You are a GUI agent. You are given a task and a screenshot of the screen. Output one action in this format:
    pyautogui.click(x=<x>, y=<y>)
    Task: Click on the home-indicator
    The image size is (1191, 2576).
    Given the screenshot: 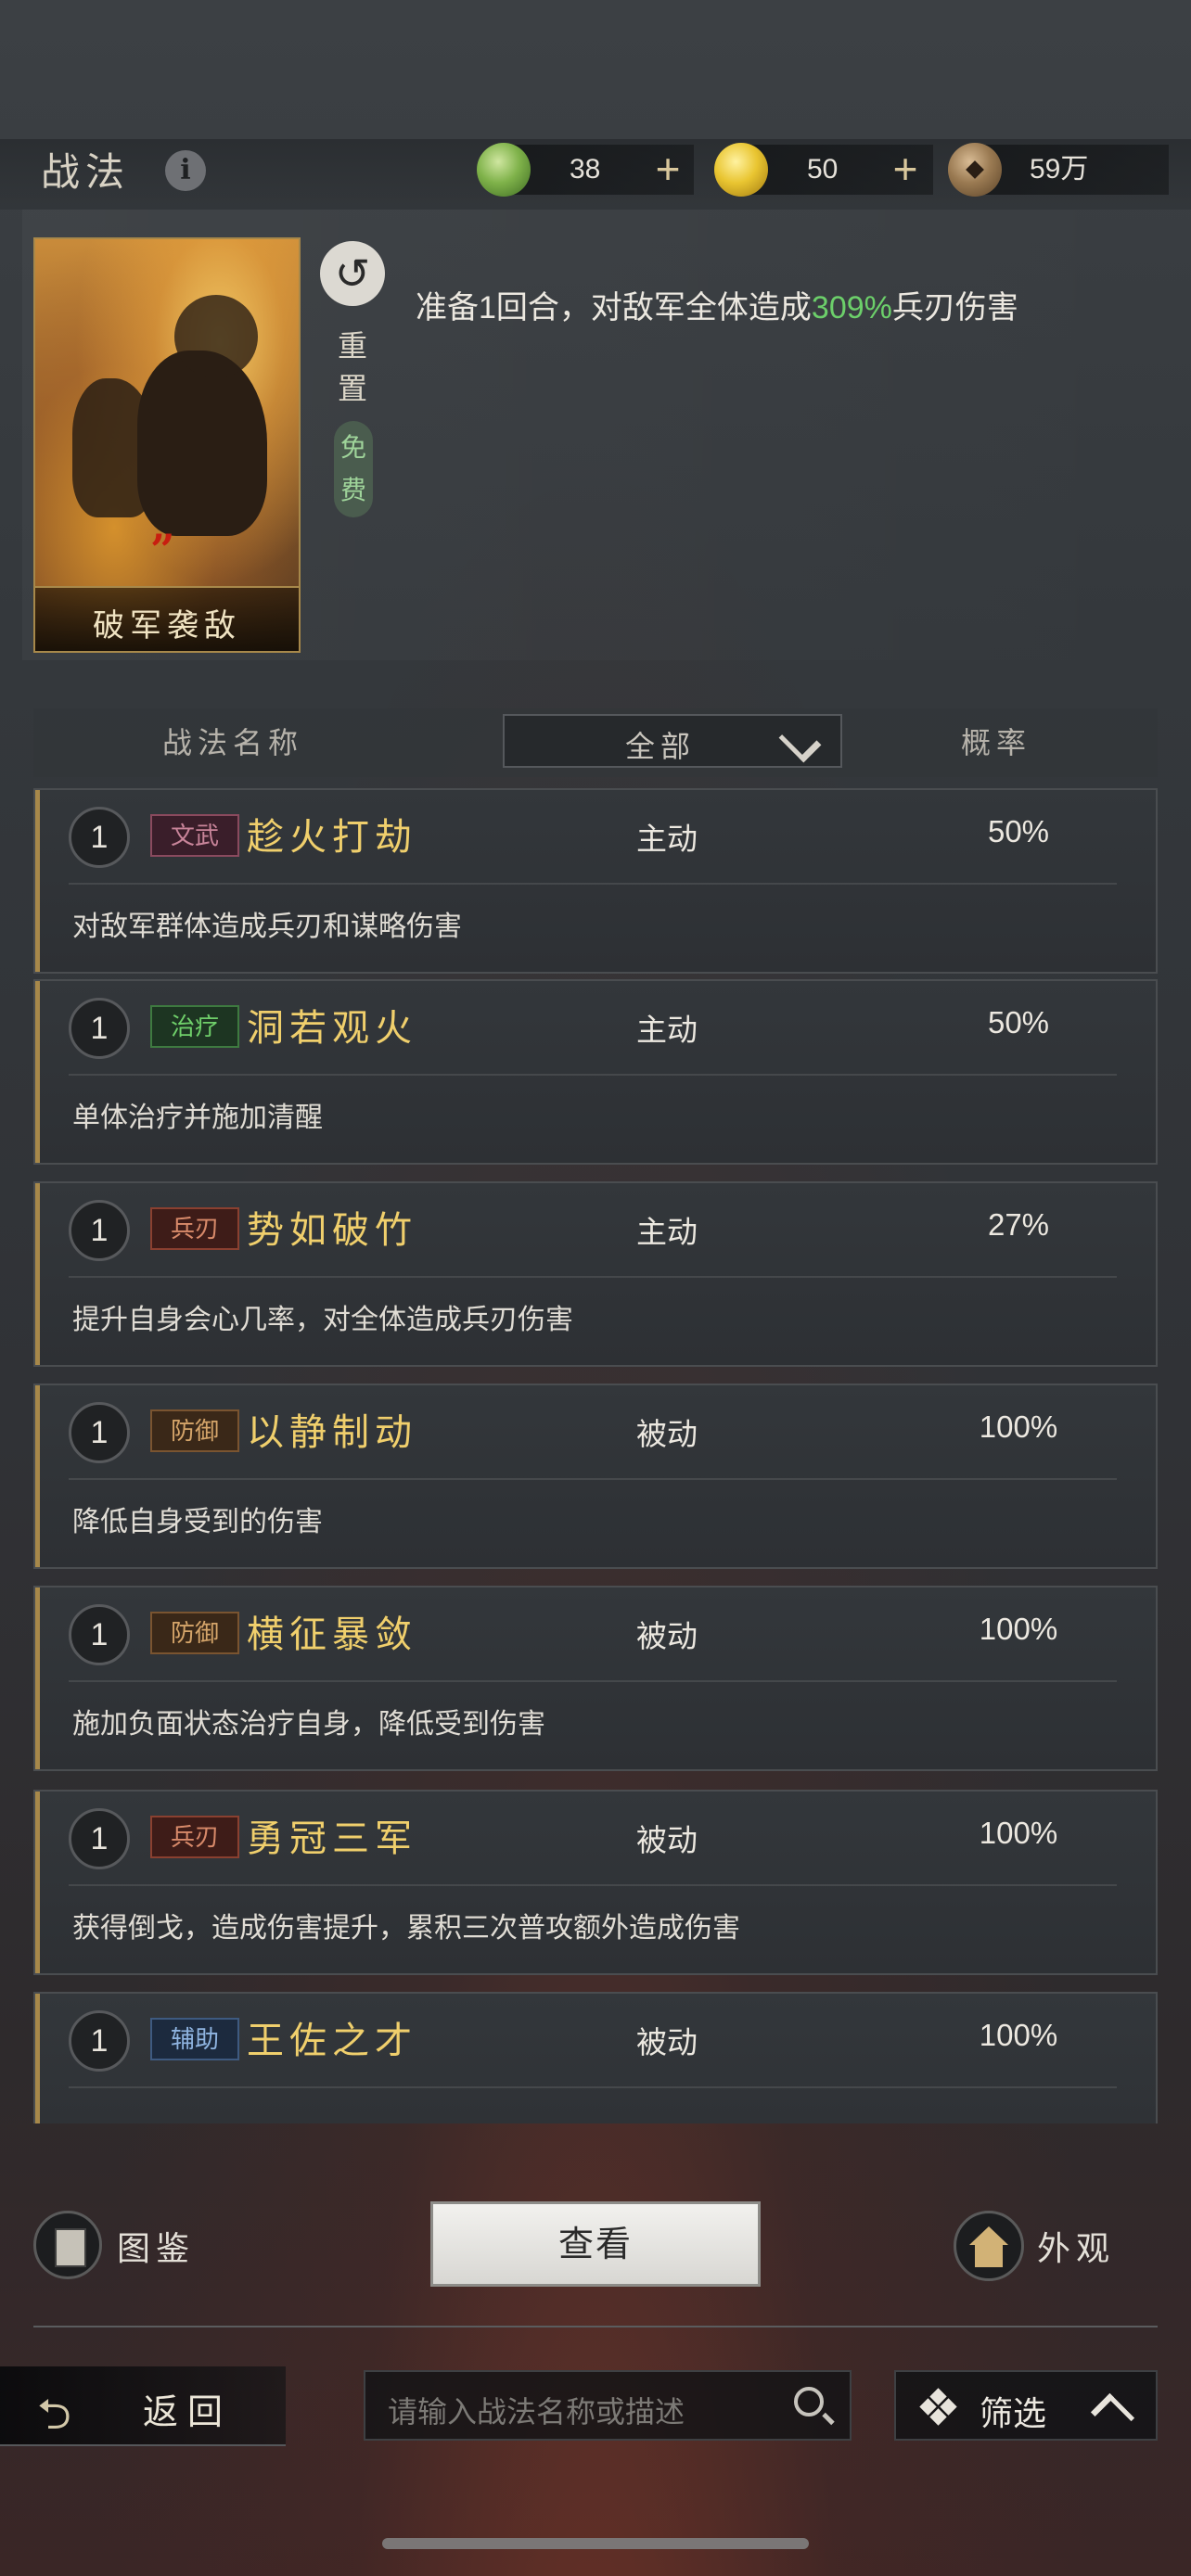 What is the action you would take?
    pyautogui.click(x=595, y=2543)
    